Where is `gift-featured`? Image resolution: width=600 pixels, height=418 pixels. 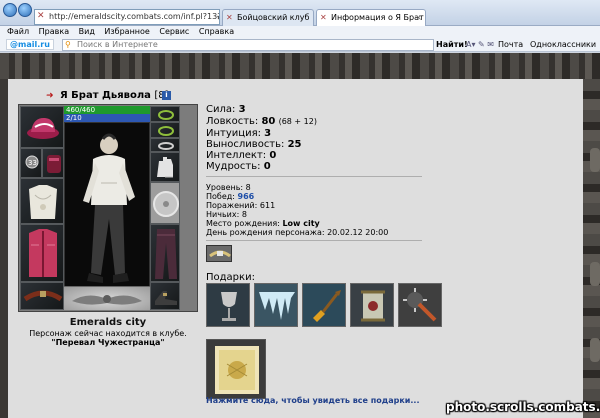
gift-featured is located at coordinates (236, 369).